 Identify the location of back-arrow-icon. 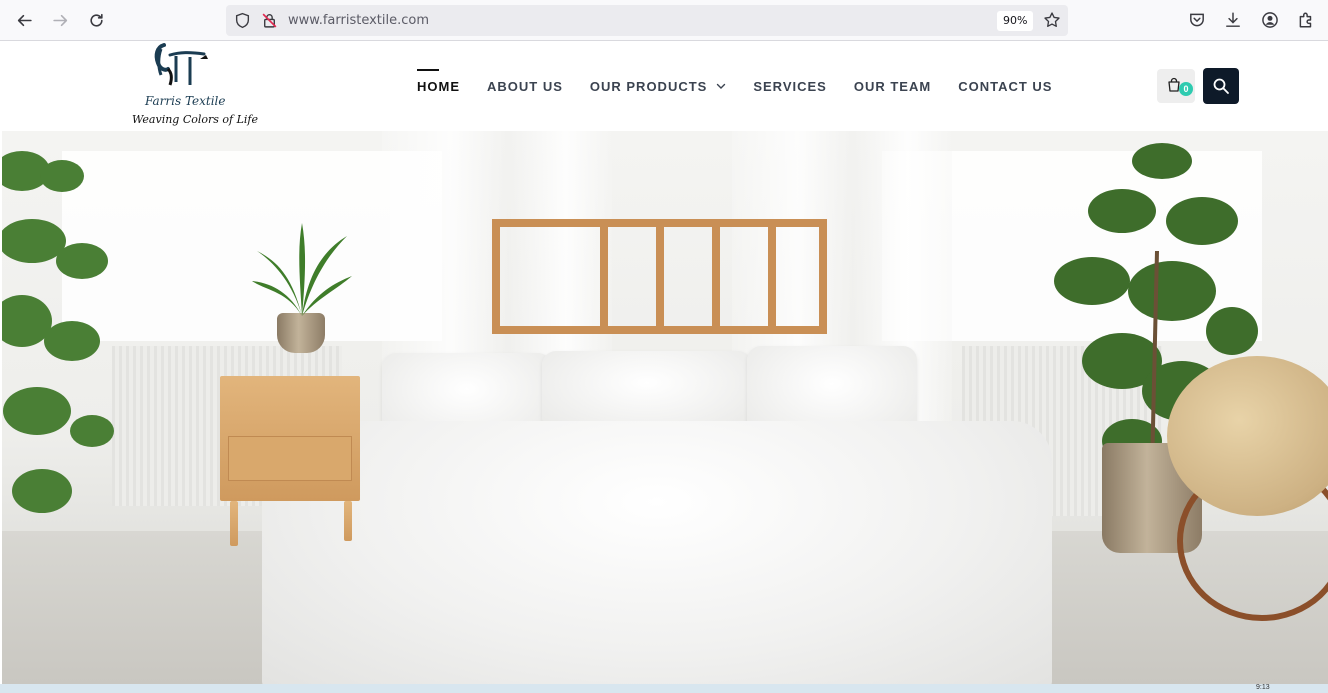
(24, 20).